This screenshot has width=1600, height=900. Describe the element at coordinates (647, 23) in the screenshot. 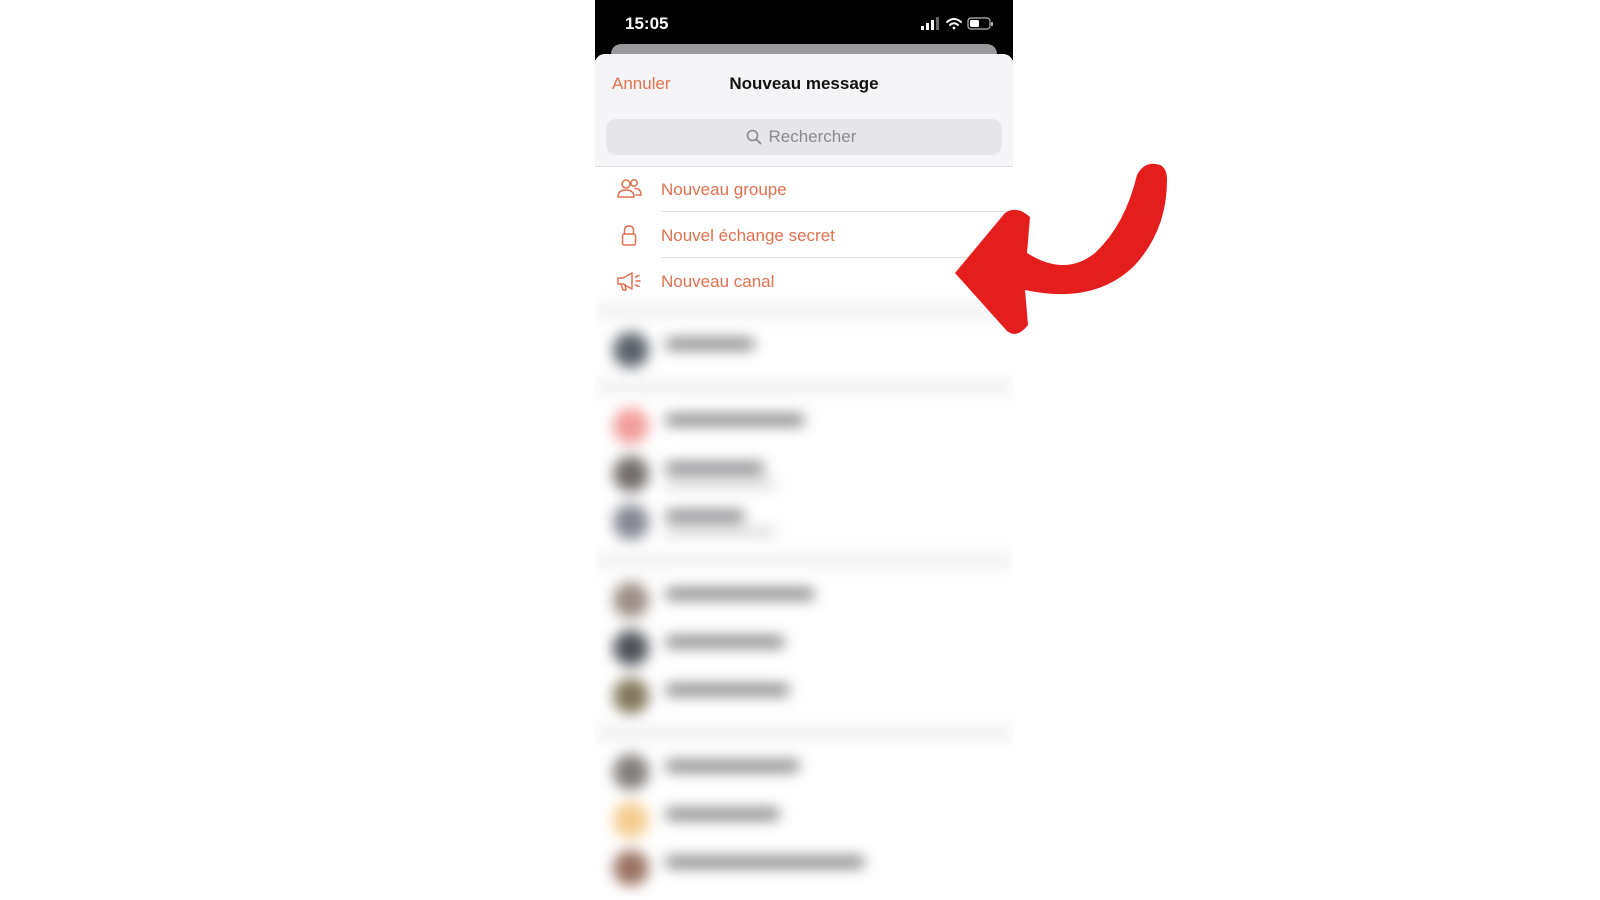

I see `status-time: 15:05` at that location.